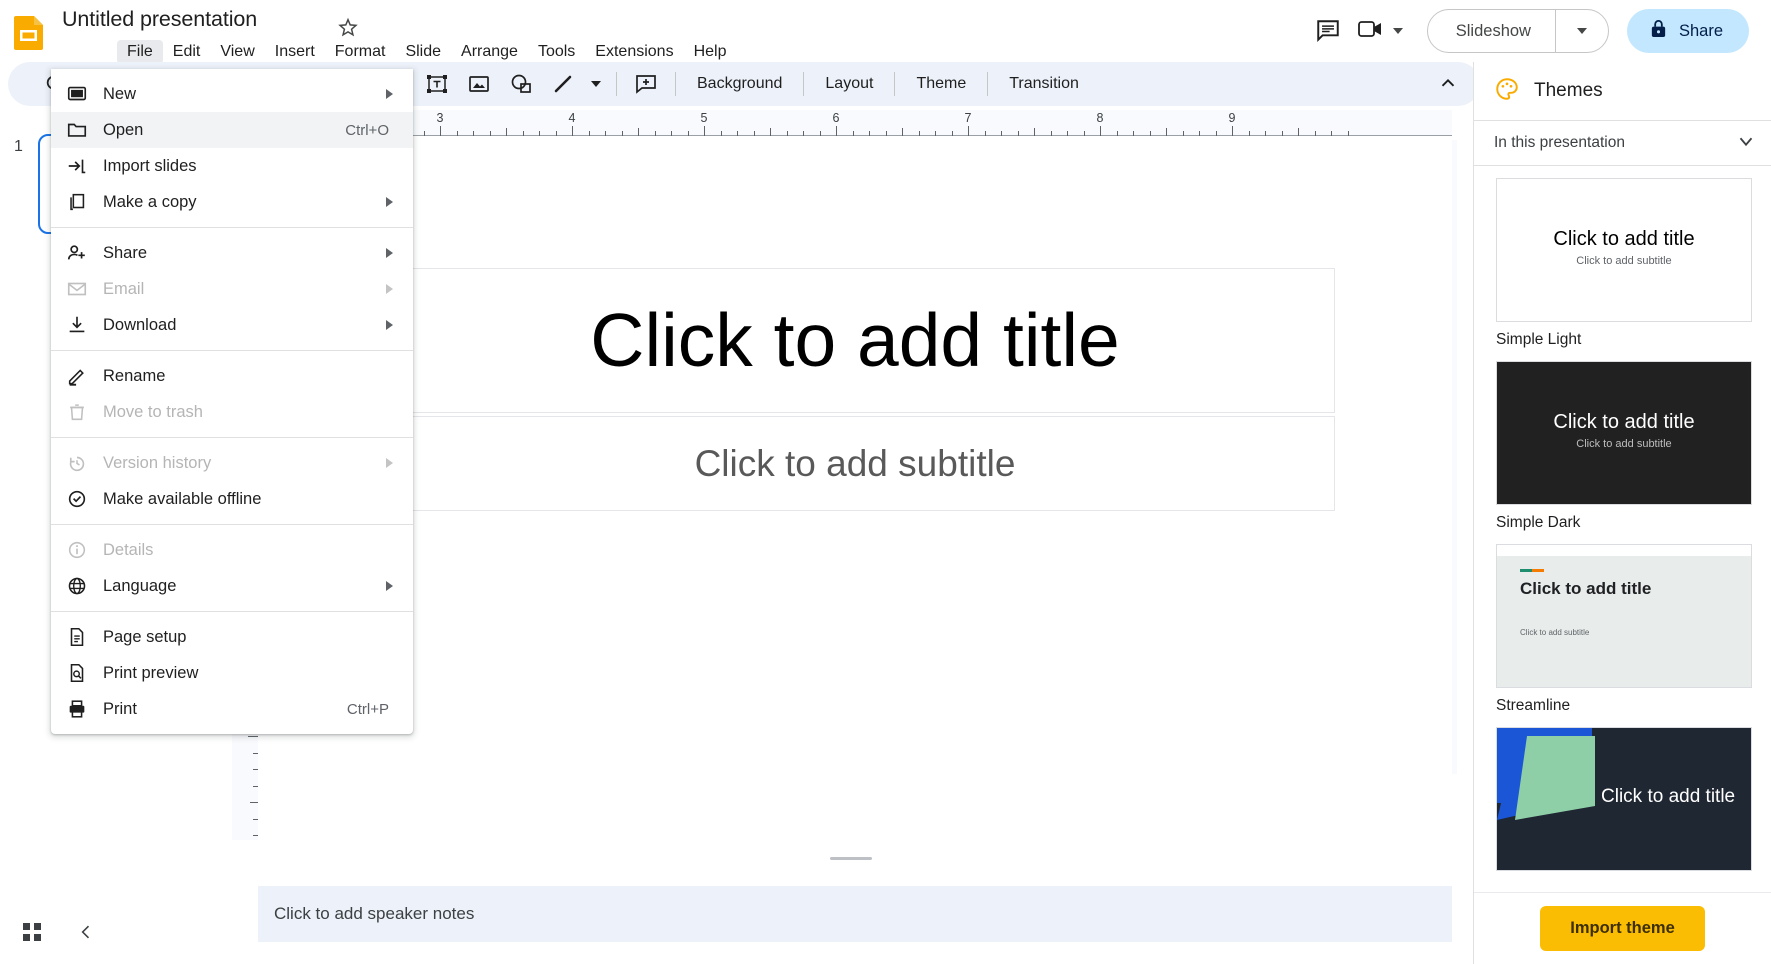 This screenshot has width=1771, height=964. What do you see at coordinates (232, 289) in the screenshot?
I see `menu-item-email: Email` at bounding box center [232, 289].